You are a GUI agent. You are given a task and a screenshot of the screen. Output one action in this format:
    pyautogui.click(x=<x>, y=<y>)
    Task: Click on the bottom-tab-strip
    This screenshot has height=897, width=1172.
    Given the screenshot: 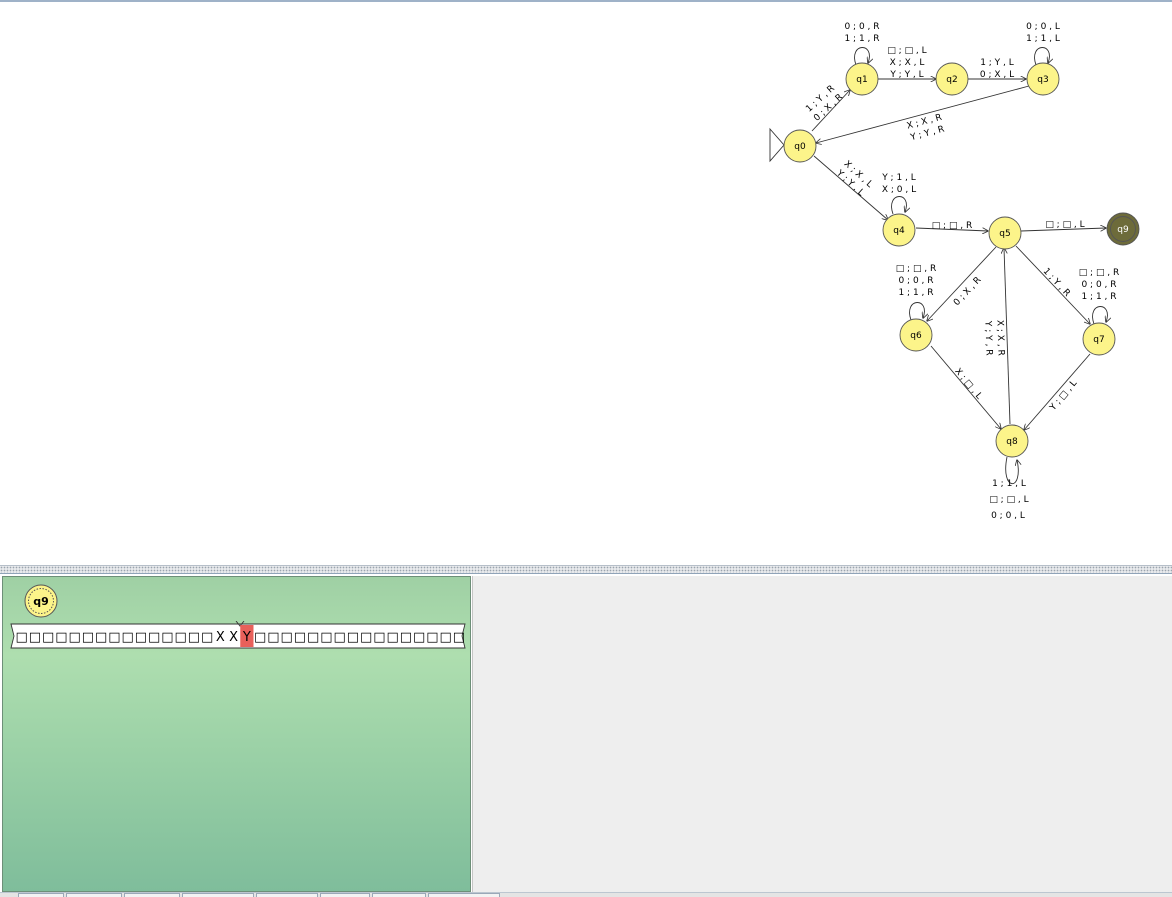 What is the action you would take?
    pyautogui.click(x=586, y=894)
    